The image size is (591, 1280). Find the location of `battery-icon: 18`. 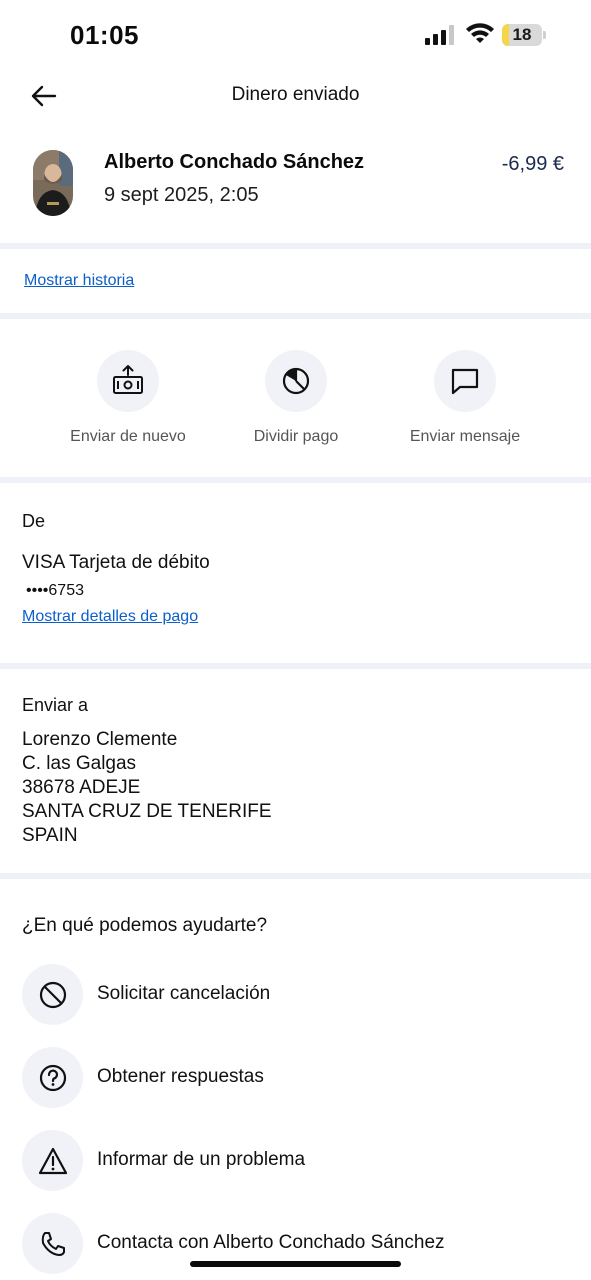

battery-icon: 18 is located at coordinates (524, 35).